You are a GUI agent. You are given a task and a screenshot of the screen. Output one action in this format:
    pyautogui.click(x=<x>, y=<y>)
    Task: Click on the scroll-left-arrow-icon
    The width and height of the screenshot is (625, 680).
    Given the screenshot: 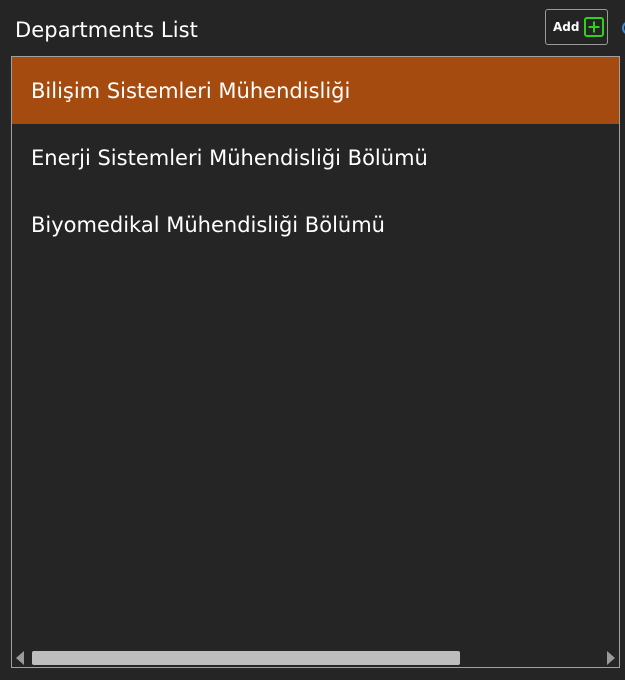 What is the action you would take?
    pyautogui.click(x=20, y=658)
    